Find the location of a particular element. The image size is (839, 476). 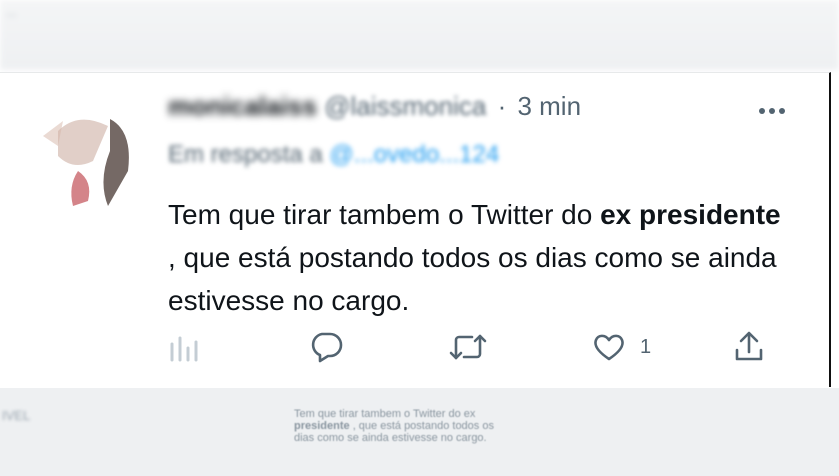

more-button is located at coordinates (772, 111).